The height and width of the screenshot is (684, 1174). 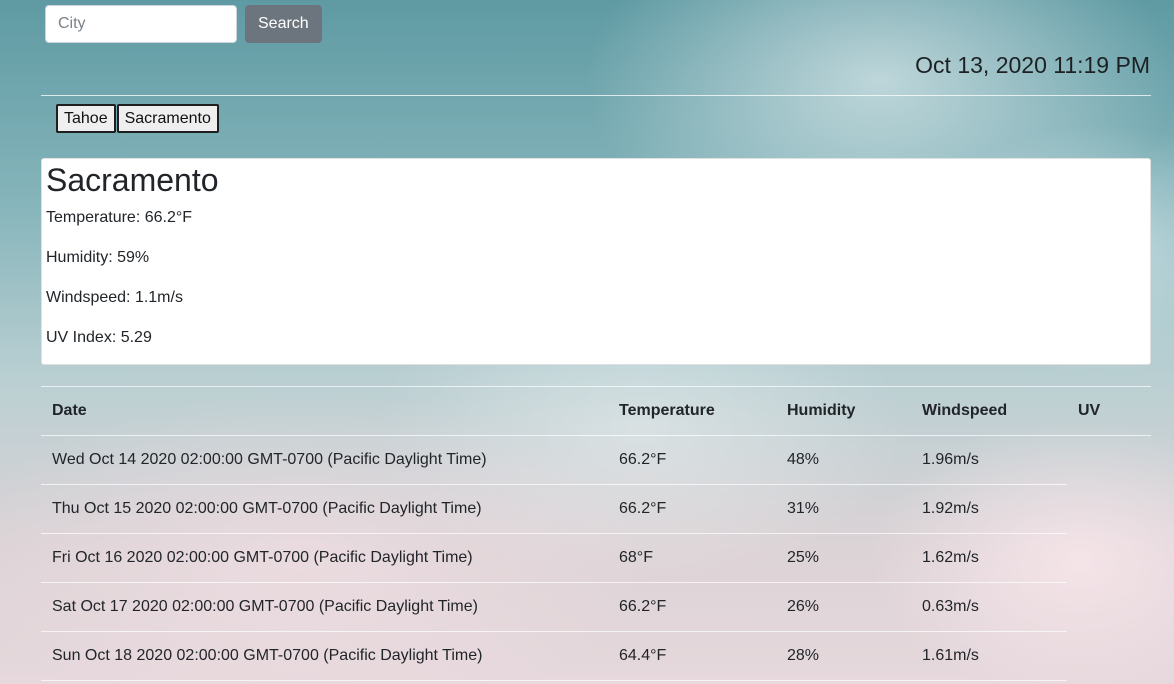 What do you see at coordinates (843, 558) in the screenshot?
I see `row-humidity: 25%` at bounding box center [843, 558].